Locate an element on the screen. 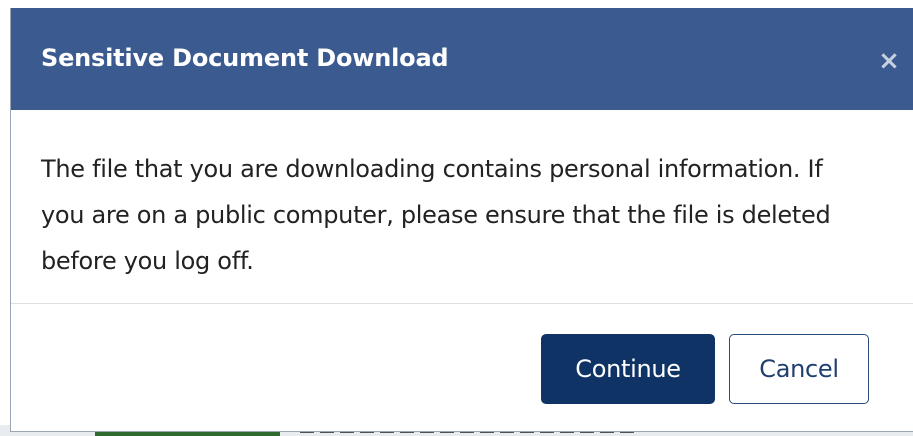 This screenshot has width=913, height=436. cancel-button: Cancel is located at coordinates (799, 369).